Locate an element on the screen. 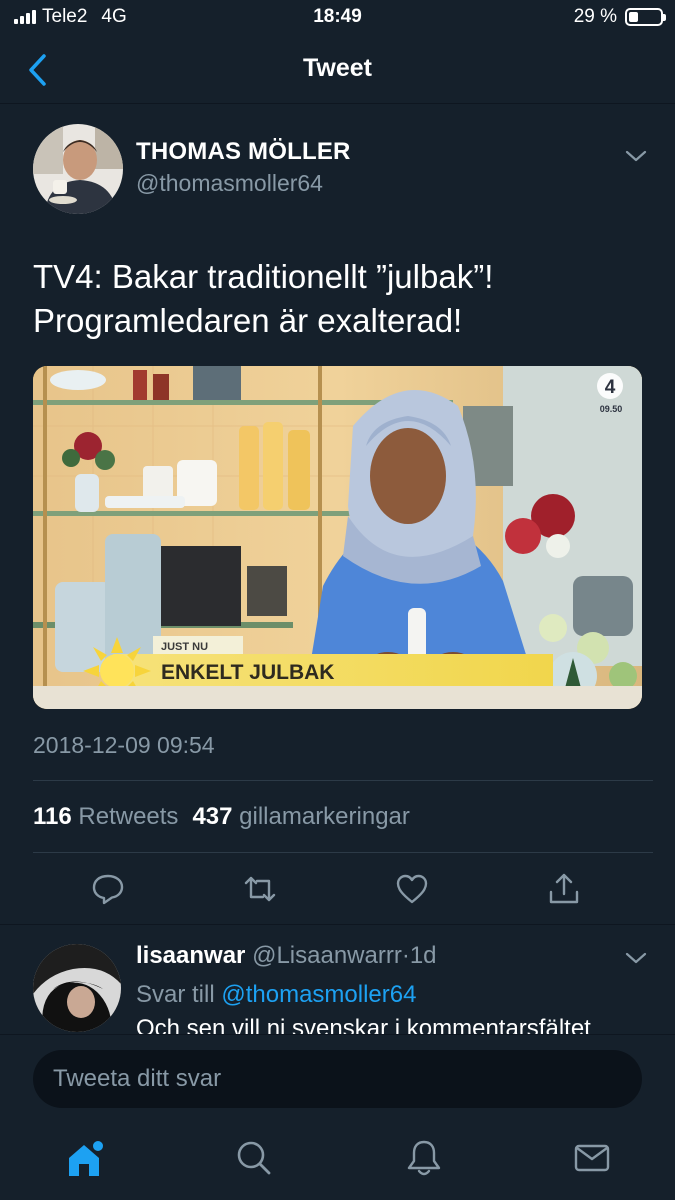  tweet-stats: 116 Retweets 437 gillamarkeringar is located at coordinates (221, 817).